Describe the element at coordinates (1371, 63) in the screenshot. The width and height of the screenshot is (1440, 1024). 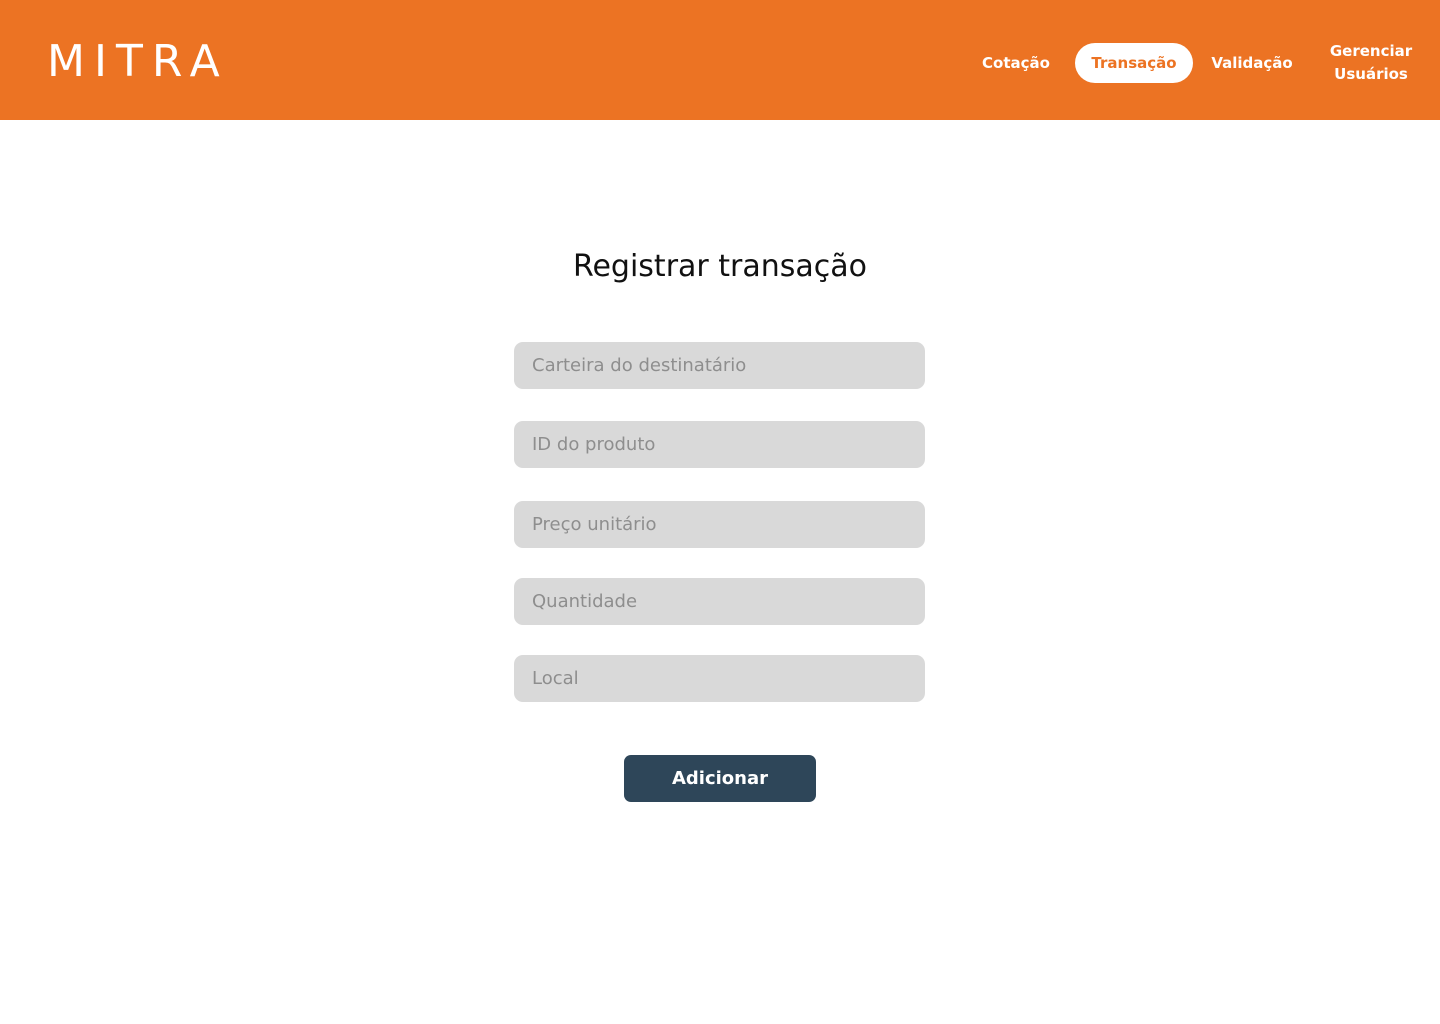
I see `nav-tab-gerenciar-usuarios: Gerenciar Usuários` at that location.